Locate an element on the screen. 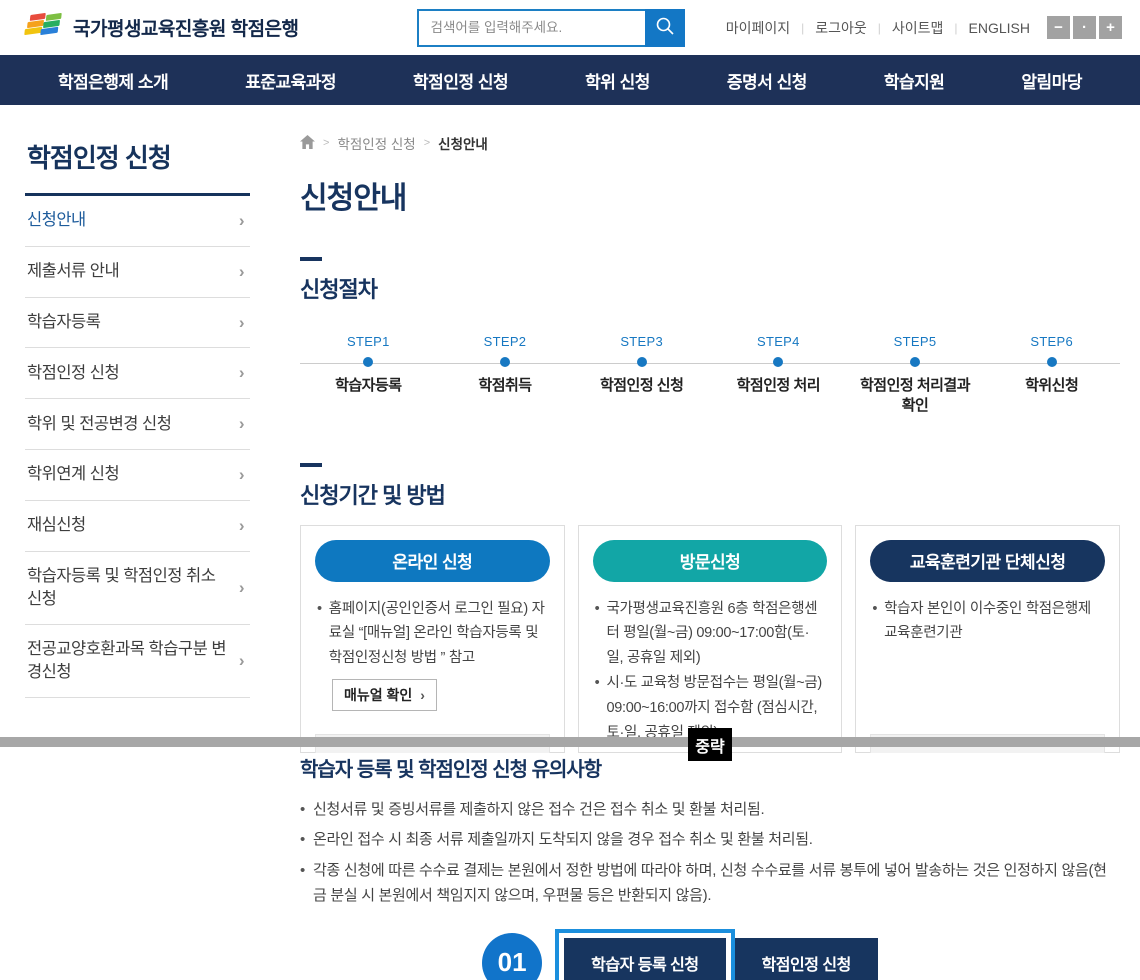  breadcrumb-level1: 학점인정 신청 is located at coordinates (376, 143).